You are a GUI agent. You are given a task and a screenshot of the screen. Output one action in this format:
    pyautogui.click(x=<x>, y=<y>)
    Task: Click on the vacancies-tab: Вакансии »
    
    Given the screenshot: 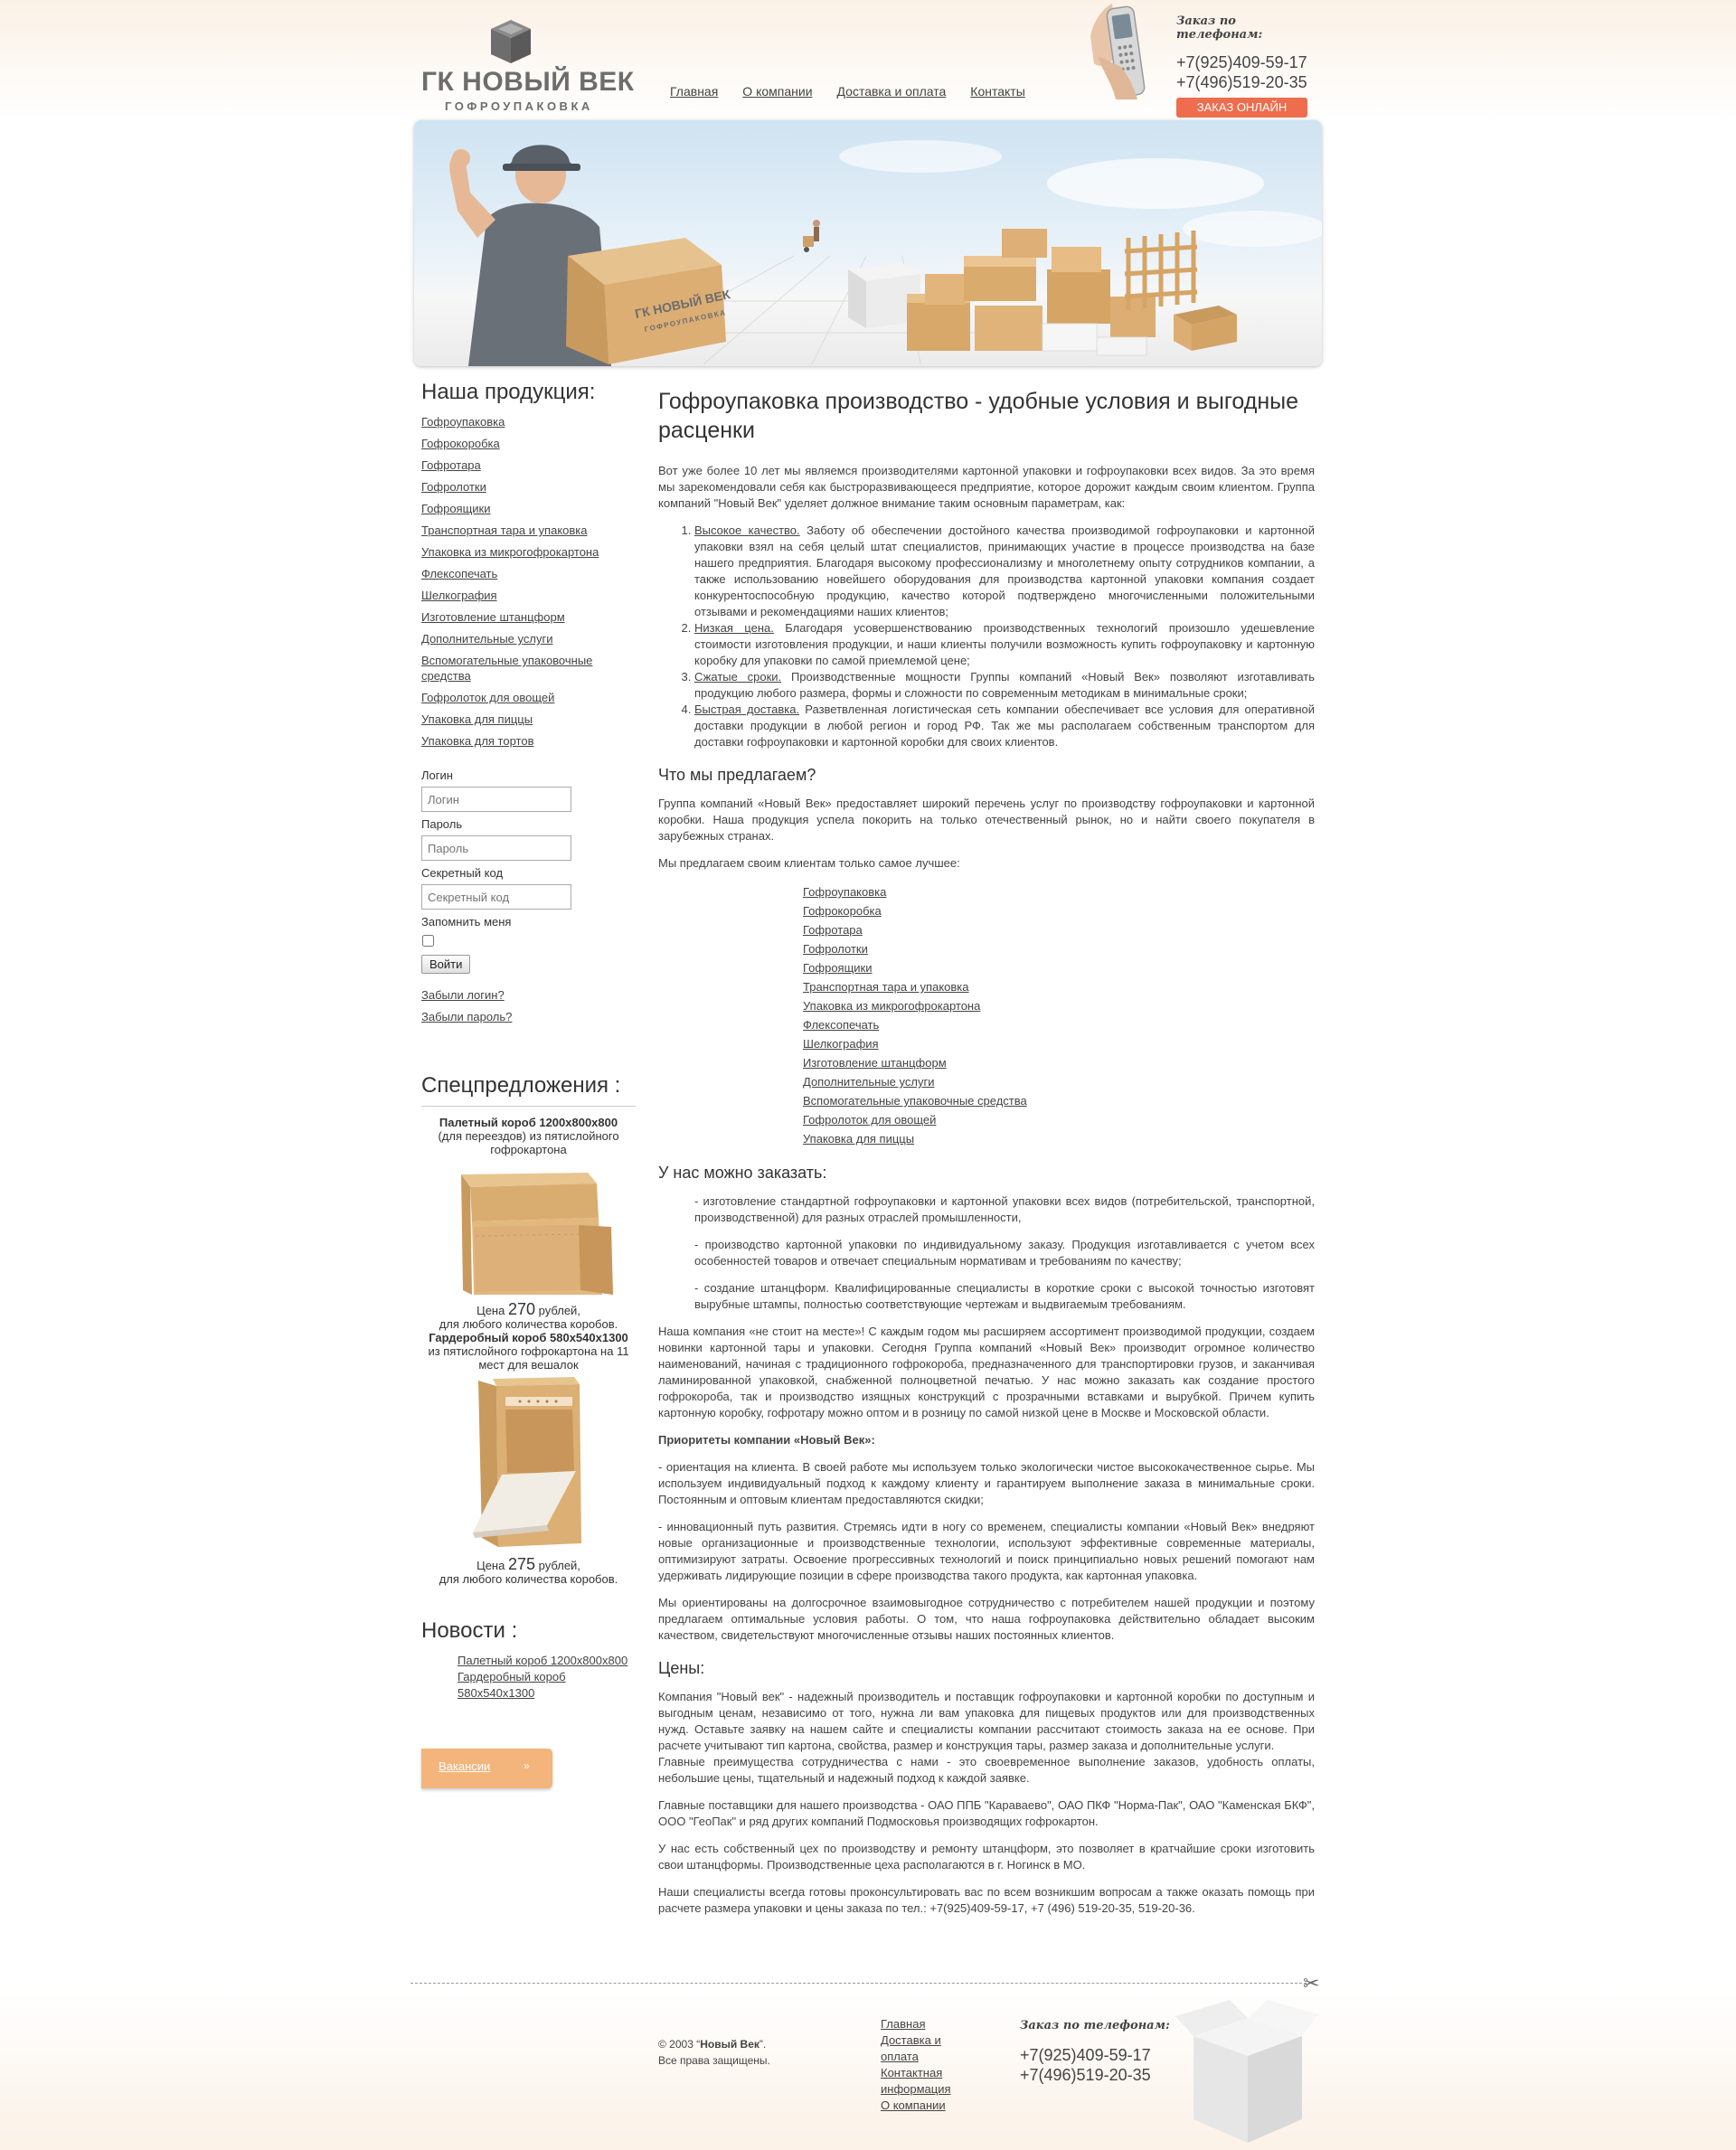 What is the action you would take?
    pyautogui.click(x=487, y=1768)
    